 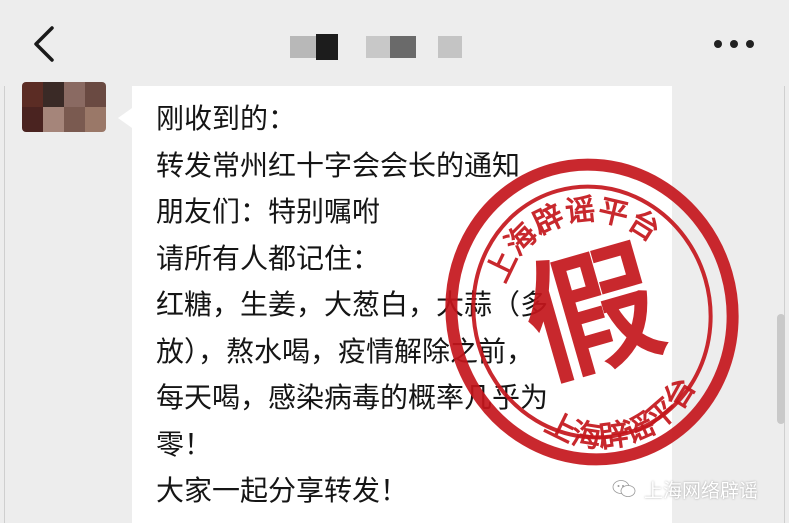 What do you see at coordinates (701, 490) in the screenshot?
I see `watermark-text: 上海网络辟谣` at bounding box center [701, 490].